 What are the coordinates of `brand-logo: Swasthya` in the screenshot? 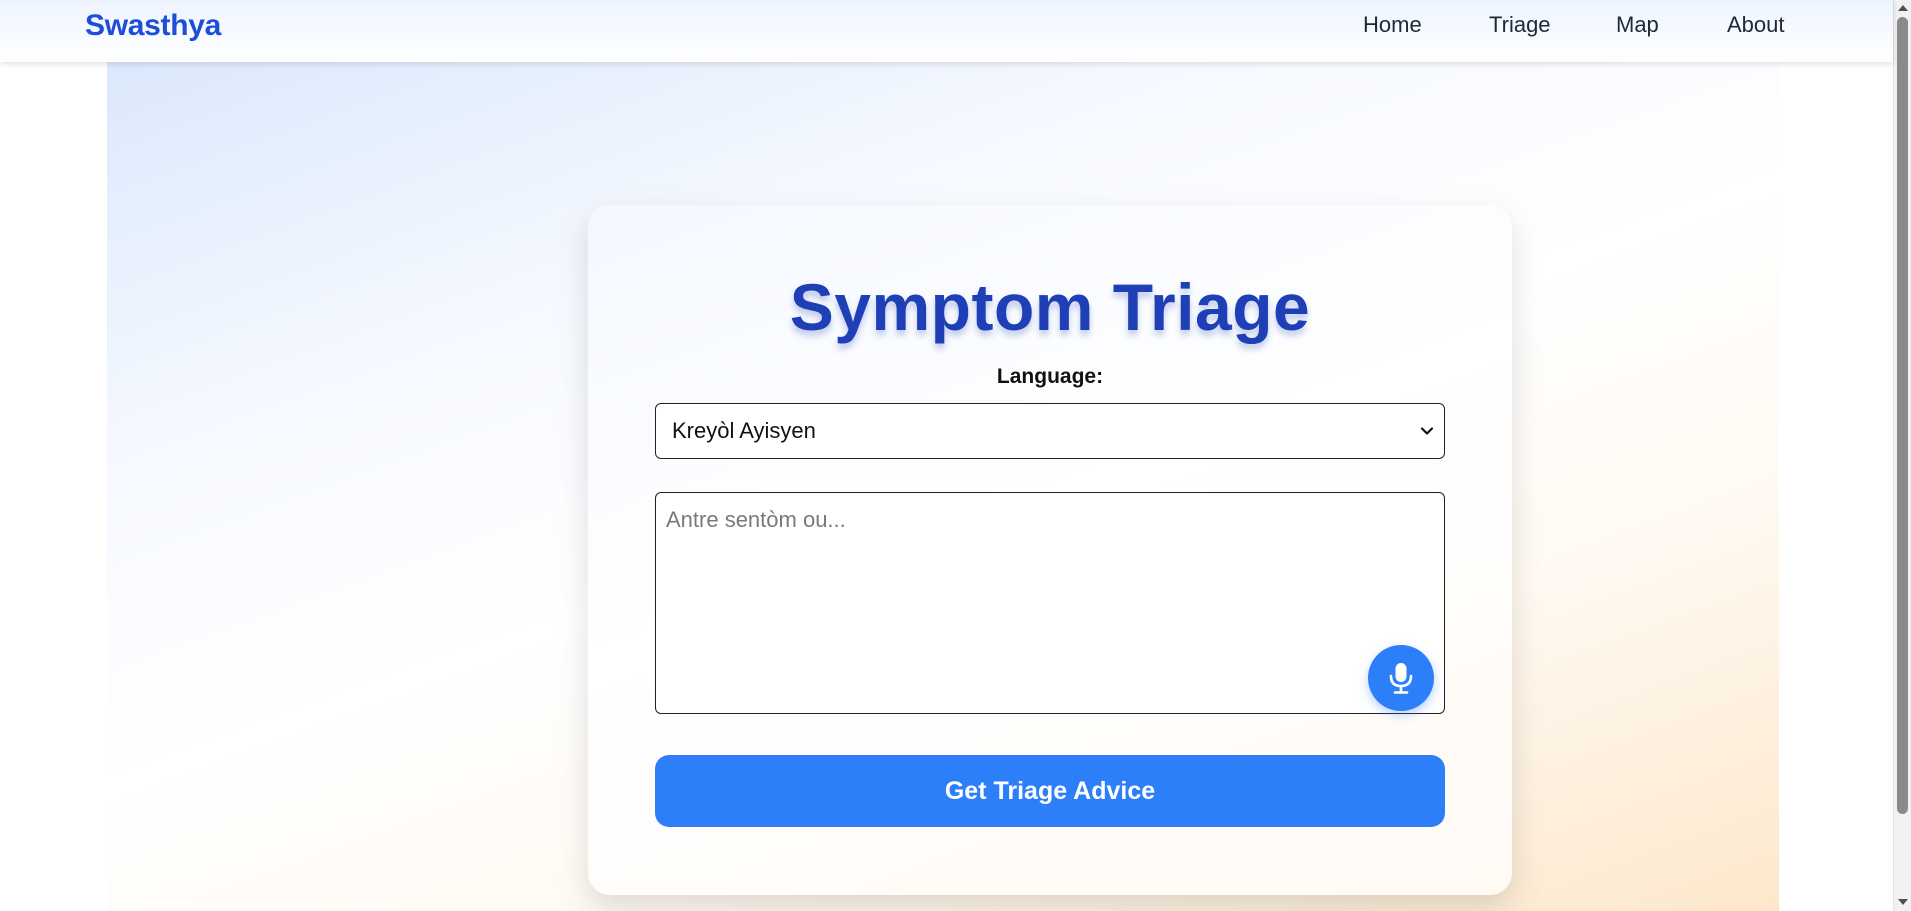 It's located at (153, 26).